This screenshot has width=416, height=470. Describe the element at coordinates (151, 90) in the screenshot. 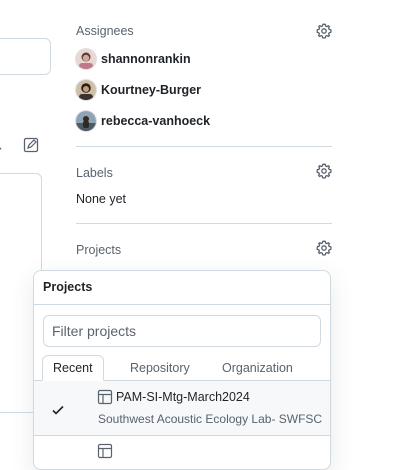

I see `assignee-name: Kourtney-Burger` at that location.